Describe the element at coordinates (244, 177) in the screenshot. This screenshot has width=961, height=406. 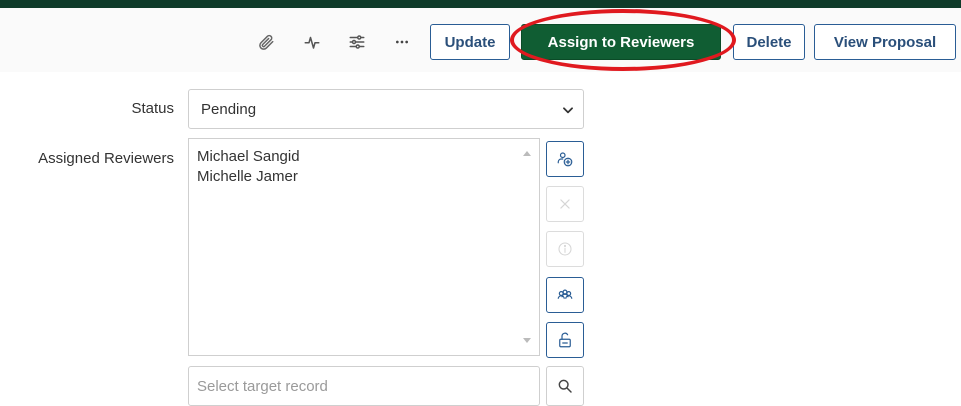
I see `list-item: Michelle Jamer` at that location.